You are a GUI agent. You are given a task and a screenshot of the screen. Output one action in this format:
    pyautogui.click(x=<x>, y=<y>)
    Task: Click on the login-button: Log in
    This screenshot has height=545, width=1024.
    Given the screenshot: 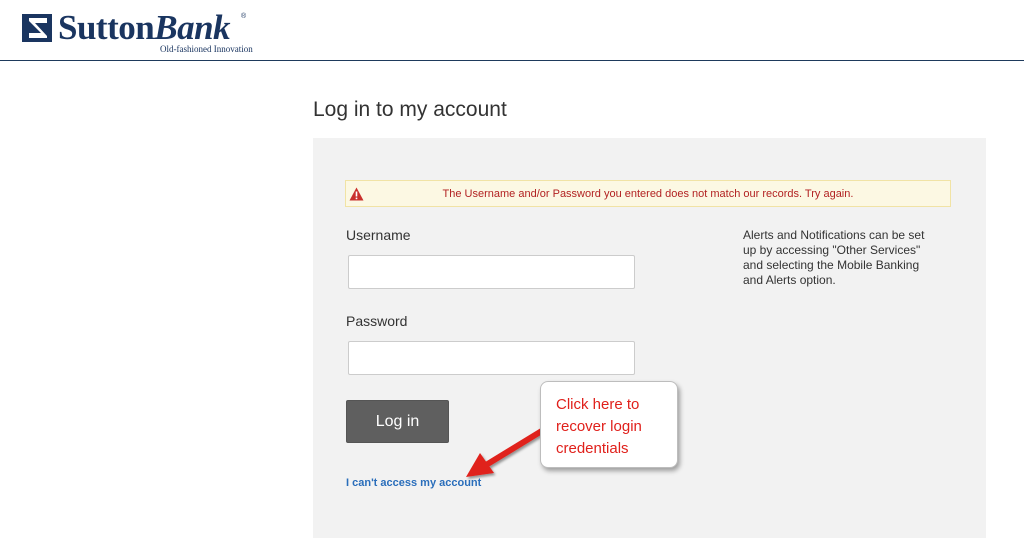 What is the action you would take?
    pyautogui.click(x=397, y=421)
    